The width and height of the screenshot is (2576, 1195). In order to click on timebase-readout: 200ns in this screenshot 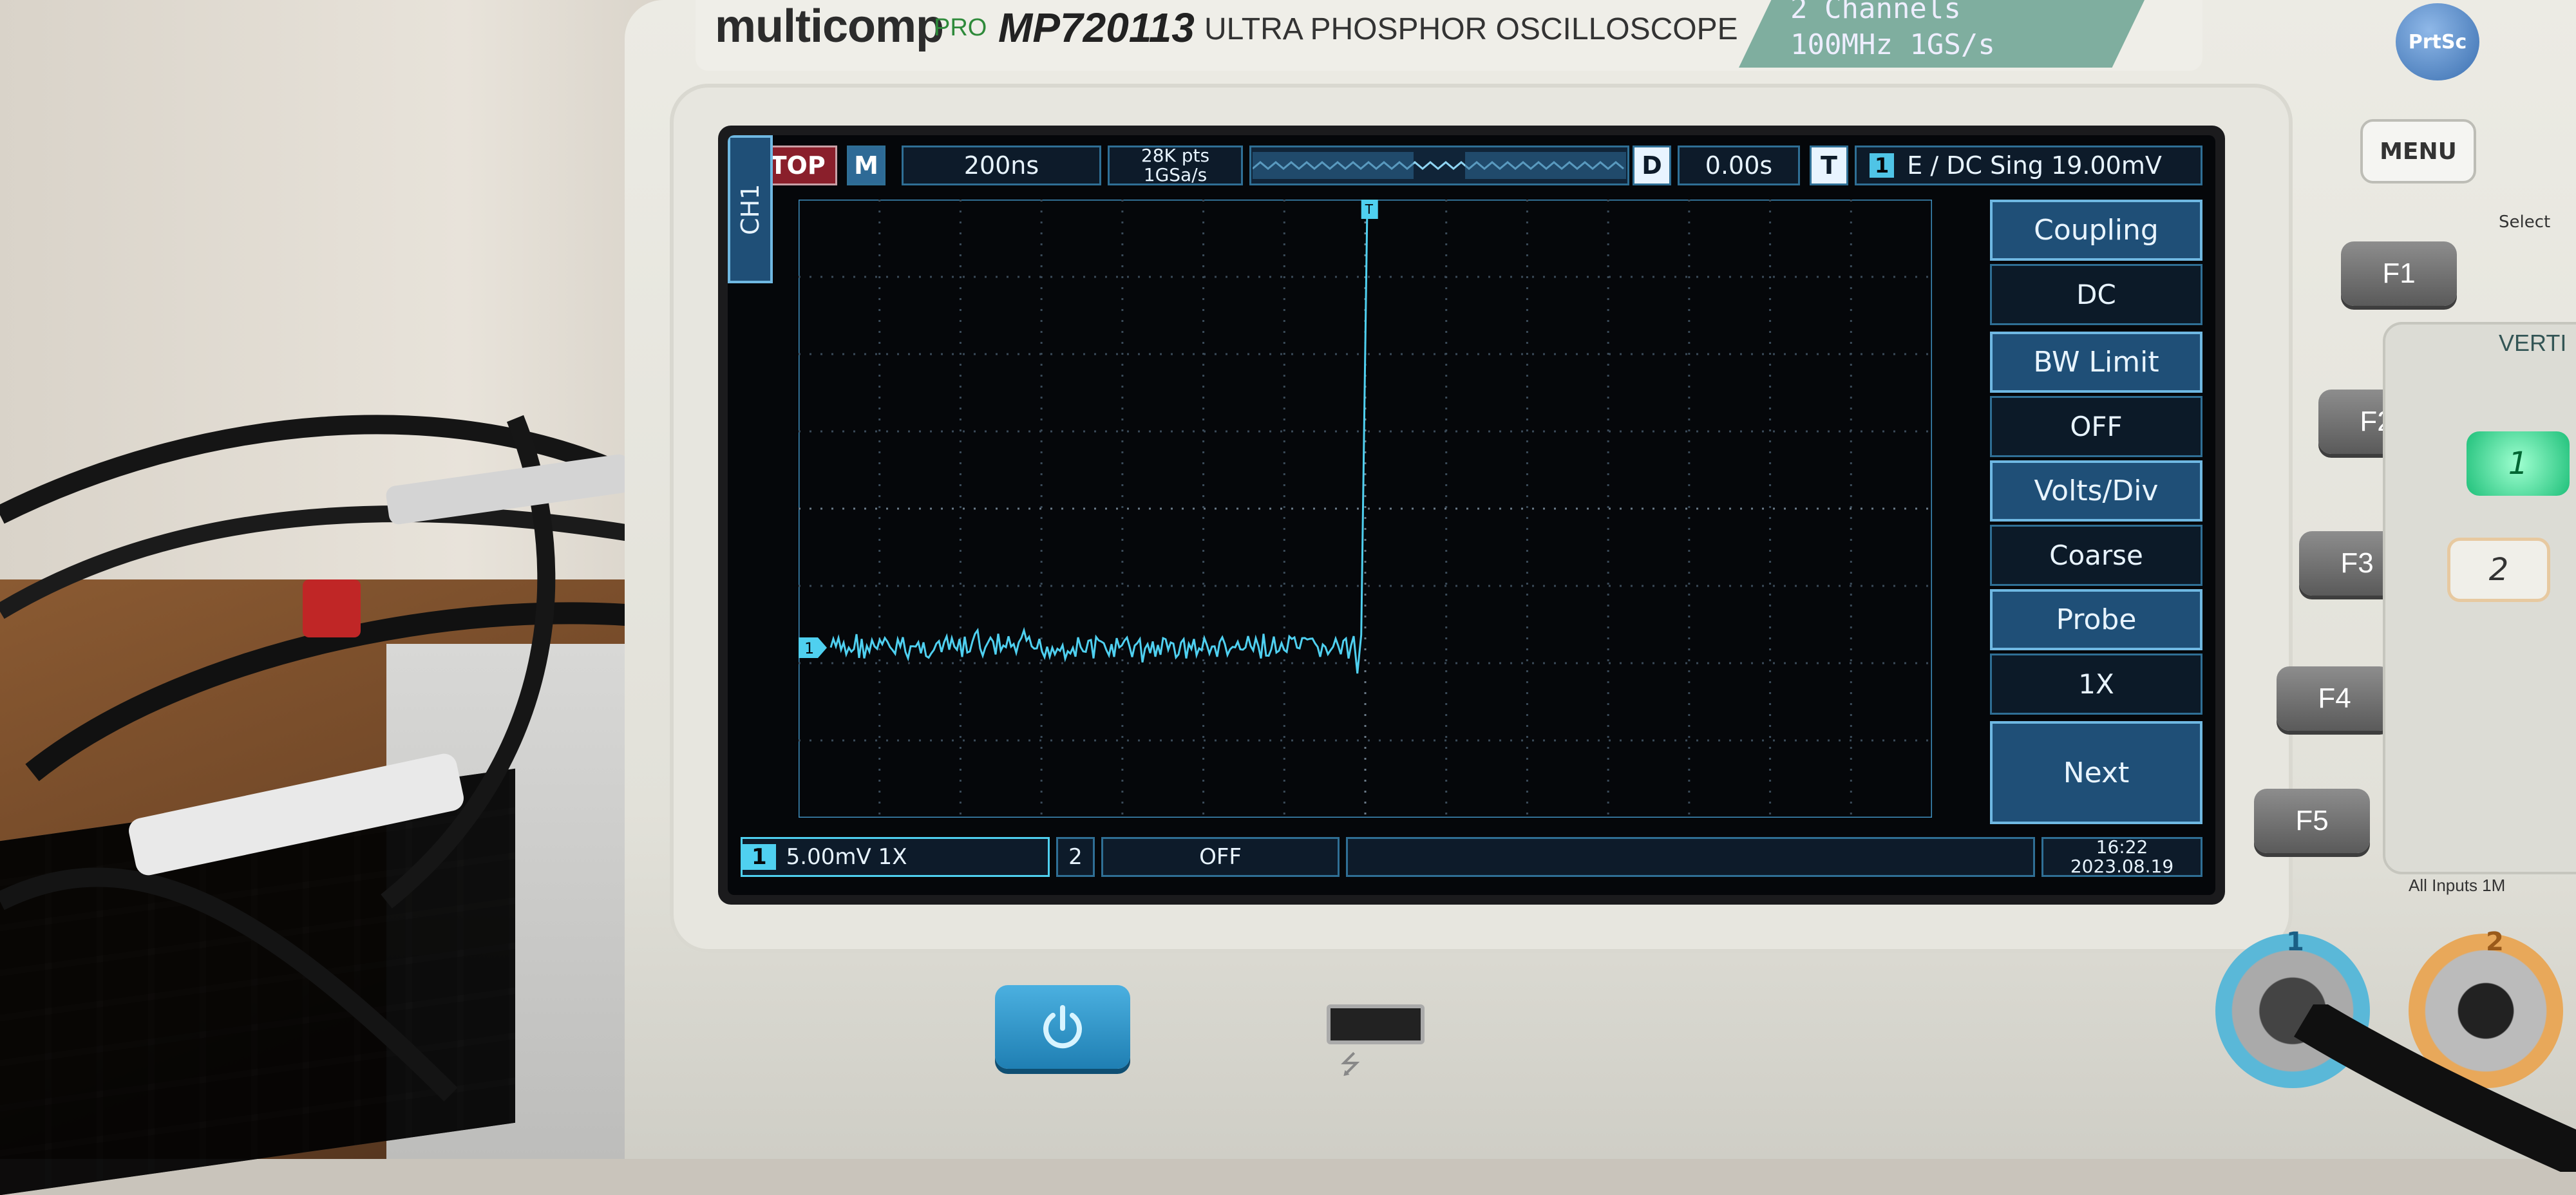, I will do `click(1002, 165)`.